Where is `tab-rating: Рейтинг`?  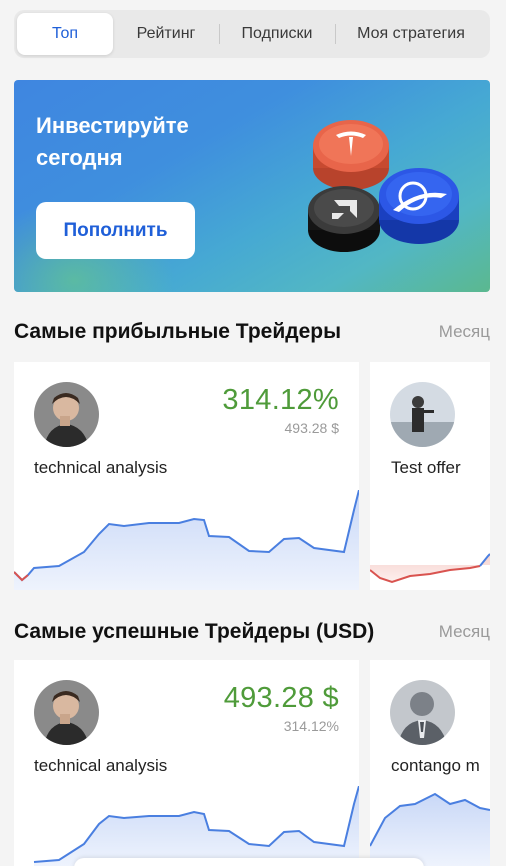
tab-rating: Рейтинг is located at coordinates (166, 34).